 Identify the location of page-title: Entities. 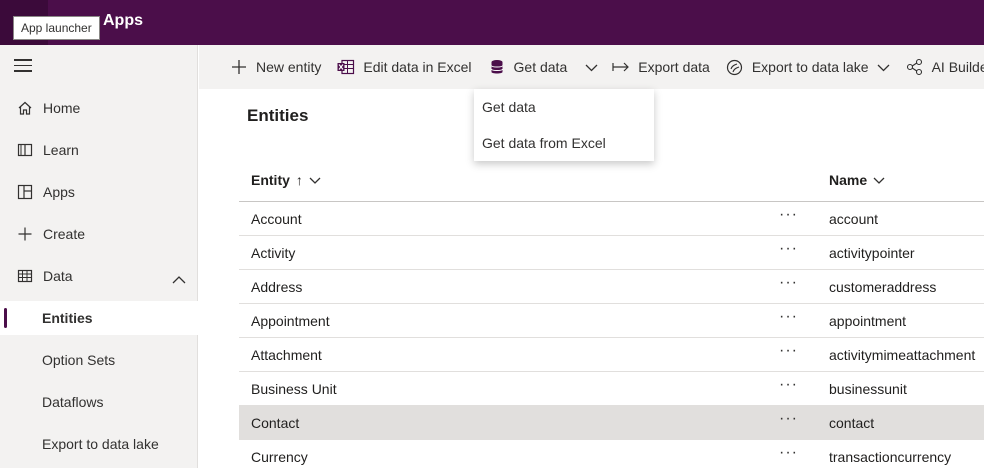
(278, 115).